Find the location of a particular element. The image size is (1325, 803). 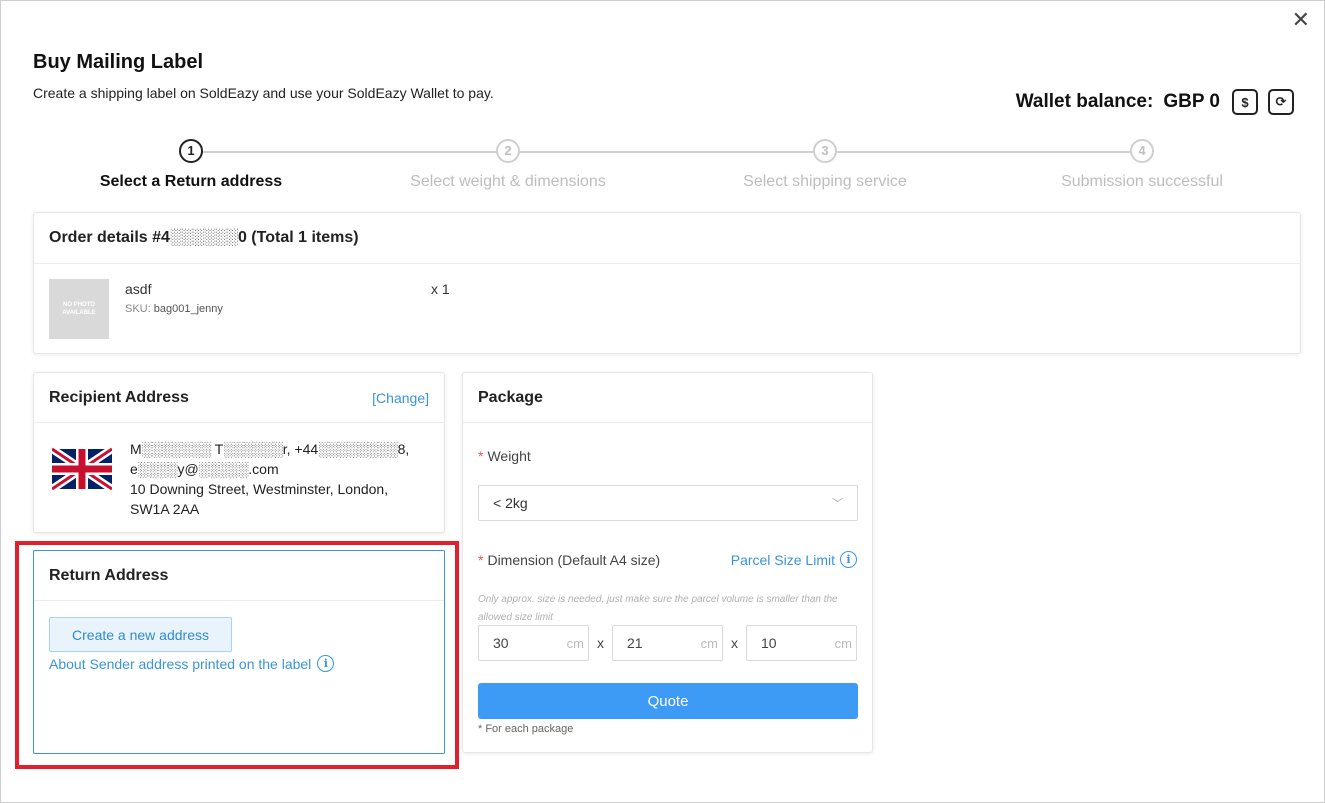

recipient-postcode: SW1A 2AA is located at coordinates (165, 509).